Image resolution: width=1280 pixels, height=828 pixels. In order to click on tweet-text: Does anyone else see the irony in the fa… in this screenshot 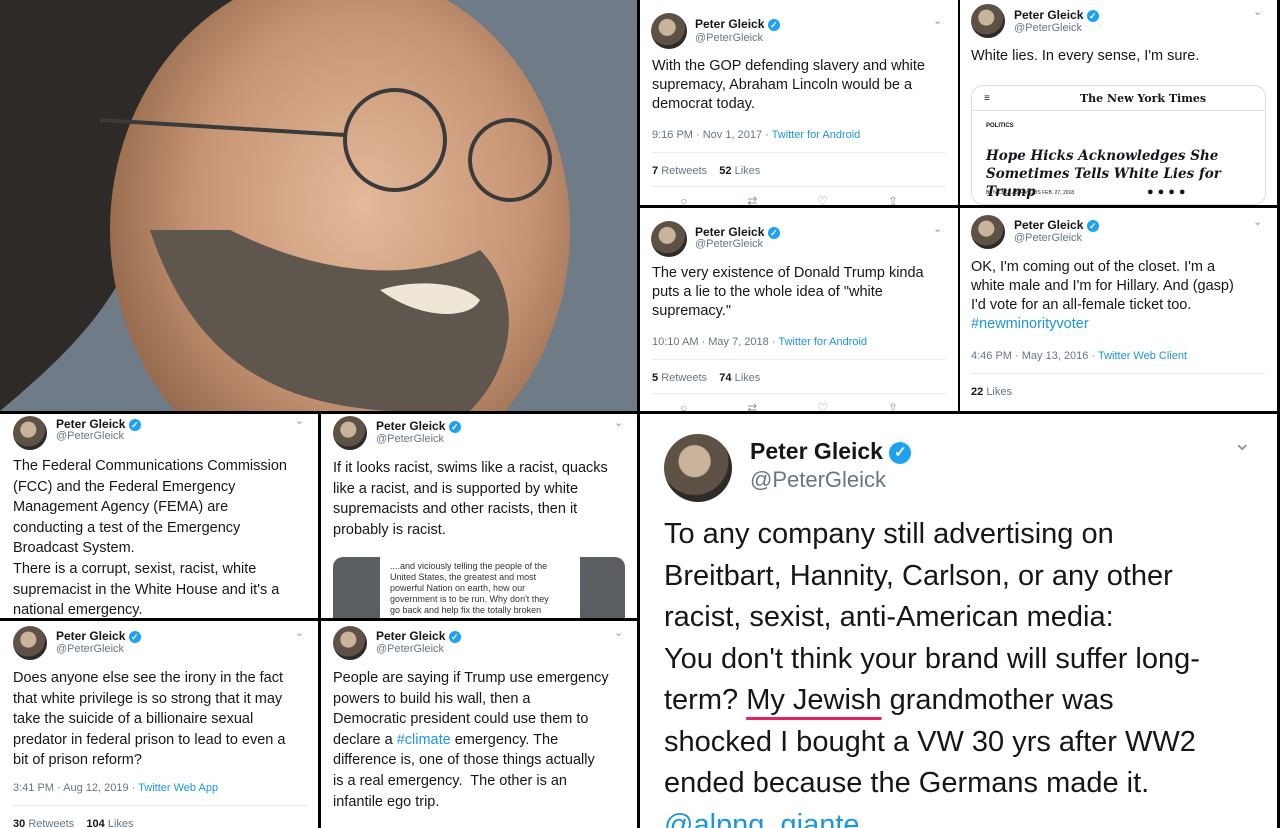, I will do `click(149, 719)`.